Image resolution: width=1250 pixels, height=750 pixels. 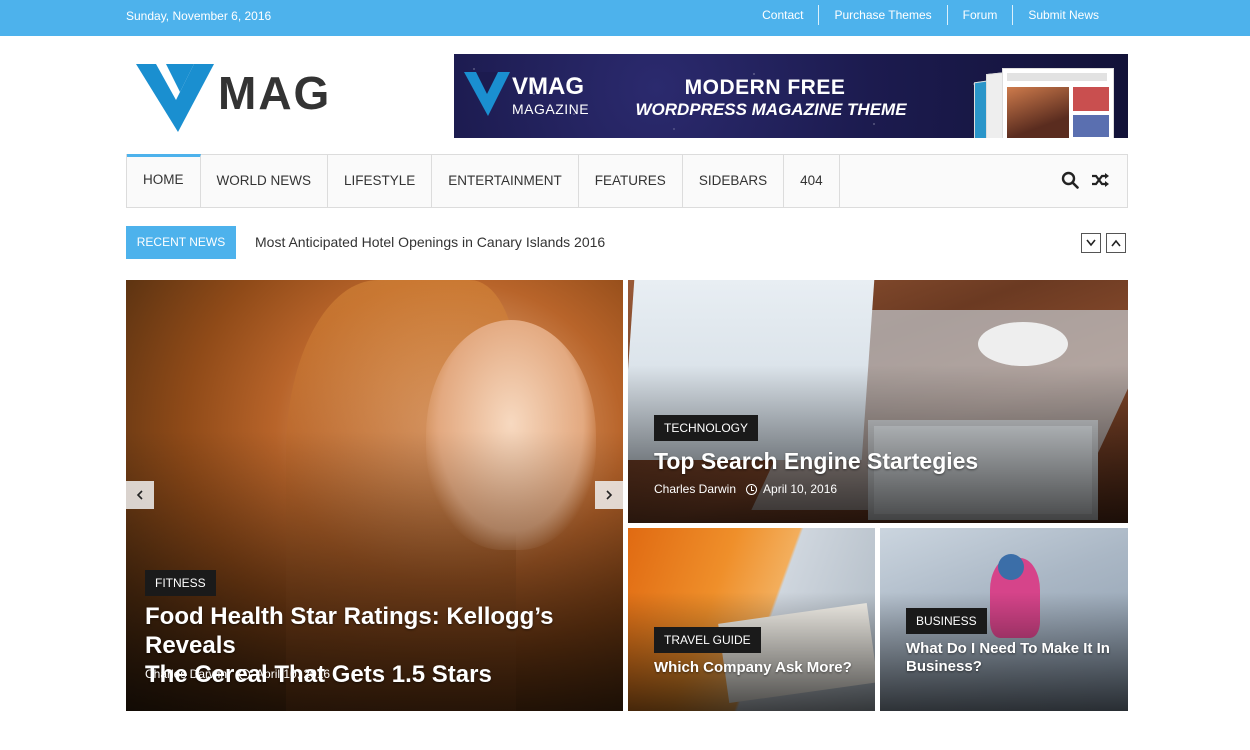 I want to click on featured-post-travel-guide: TRAVEL GUIDE Which Company Ask More?, so click(x=751, y=619).